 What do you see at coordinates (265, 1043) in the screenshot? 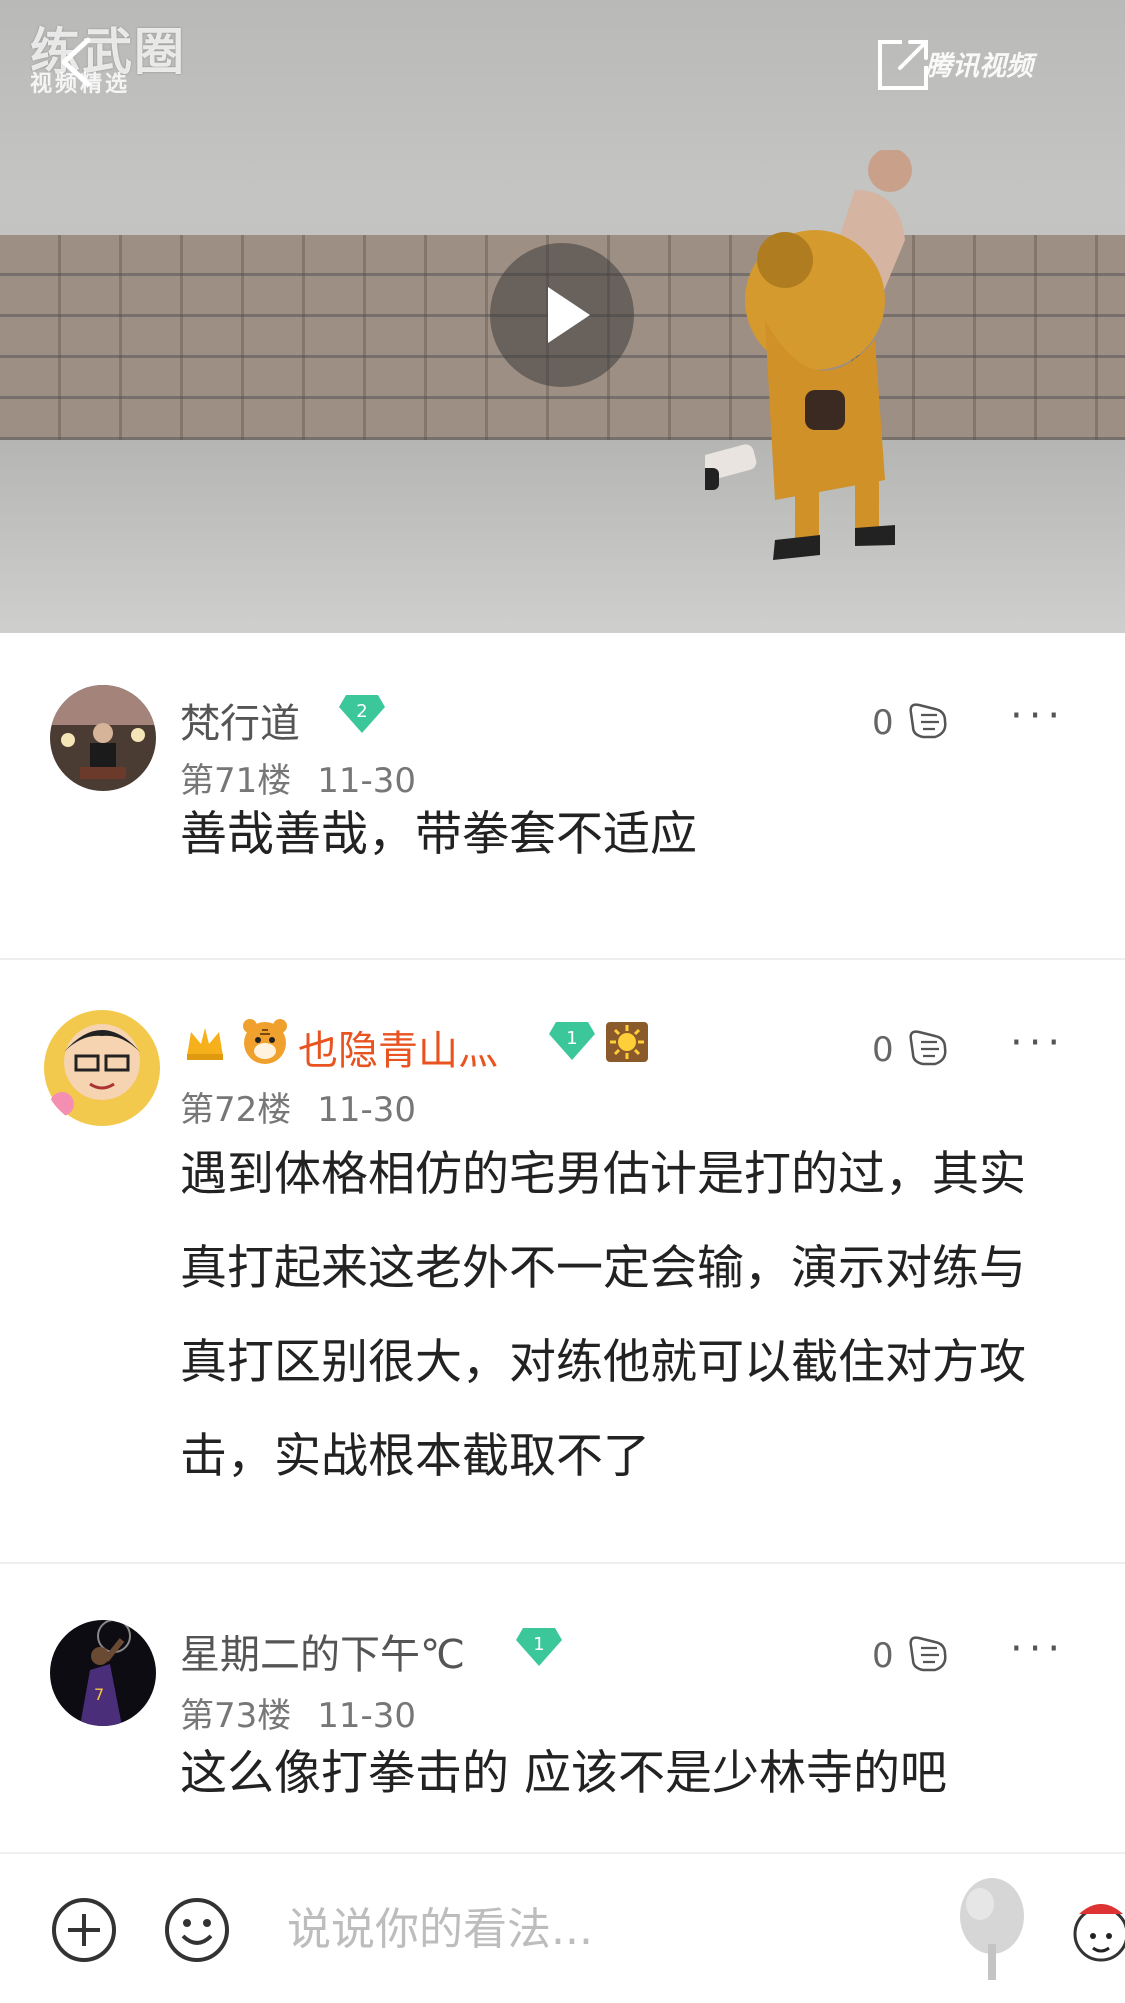
I see `tiger-icon` at bounding box center [265, 1043].